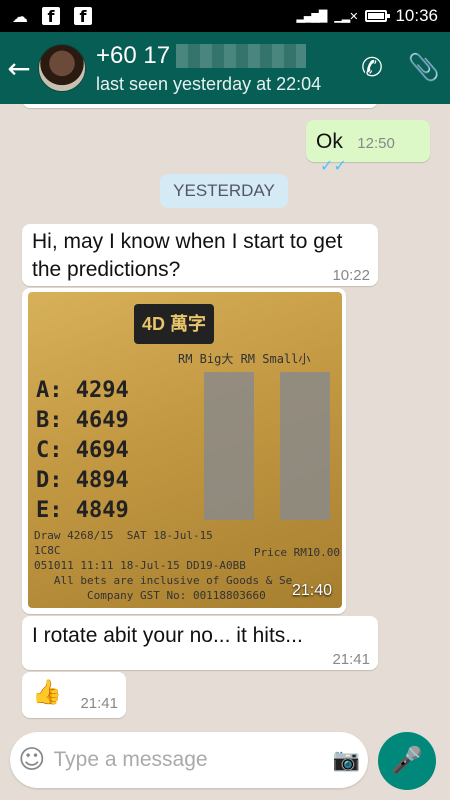 The width and height of the screenshot is (450, 800). I want to click on ticket-price: Price RM10.00, so click(296, 552).